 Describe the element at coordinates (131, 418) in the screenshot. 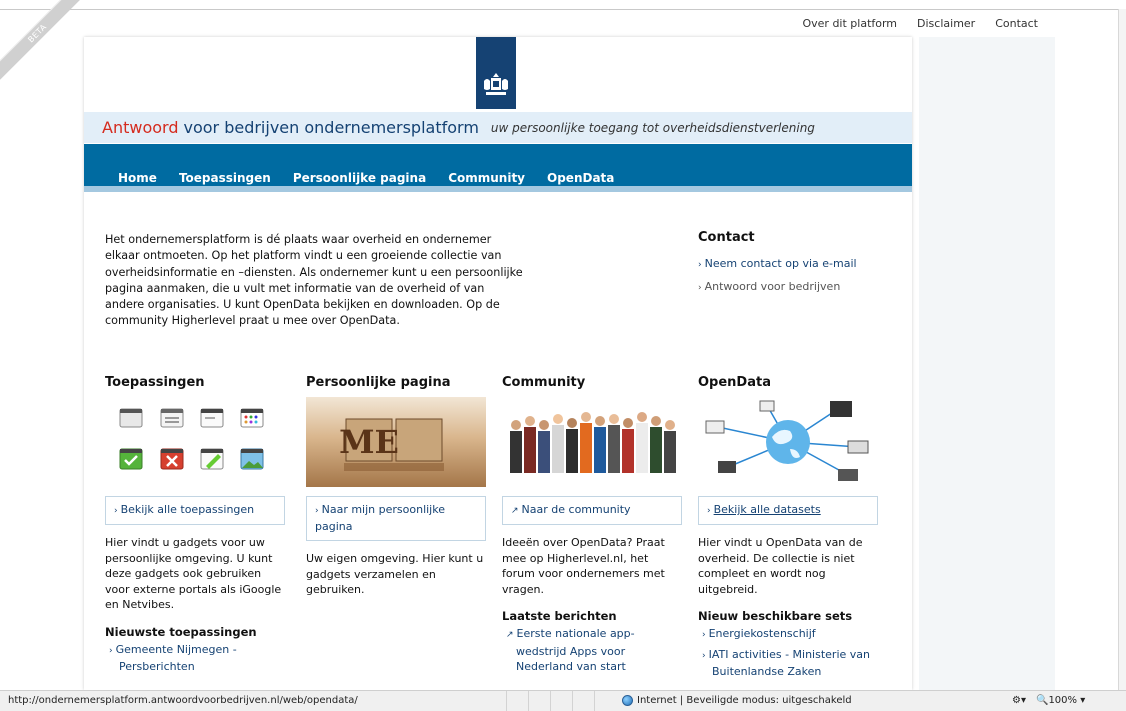

I see `window-icon` at that location.